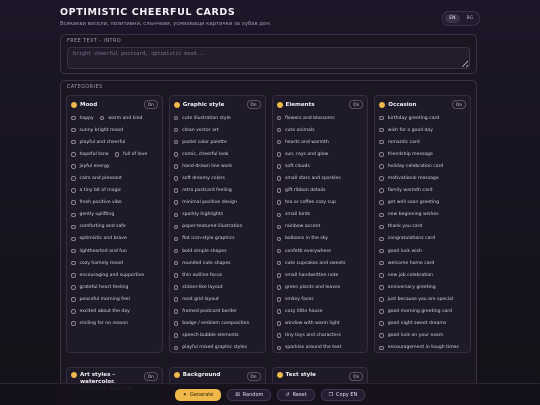 The image size is (540, 405). Describe the element at coordinates (198, 394) in the screenshot. I see `generate-button: ✦ Generate` at that location.